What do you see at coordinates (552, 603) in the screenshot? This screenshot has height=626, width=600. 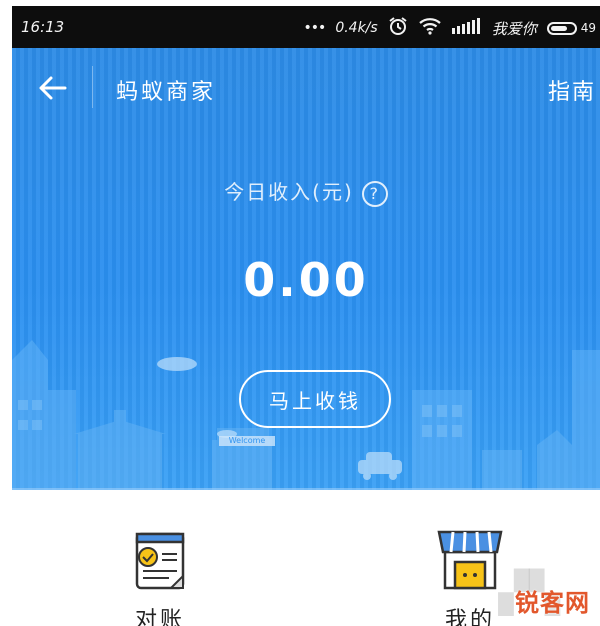 I see `watermark: 锐客网` at bounding box center [552, 603].